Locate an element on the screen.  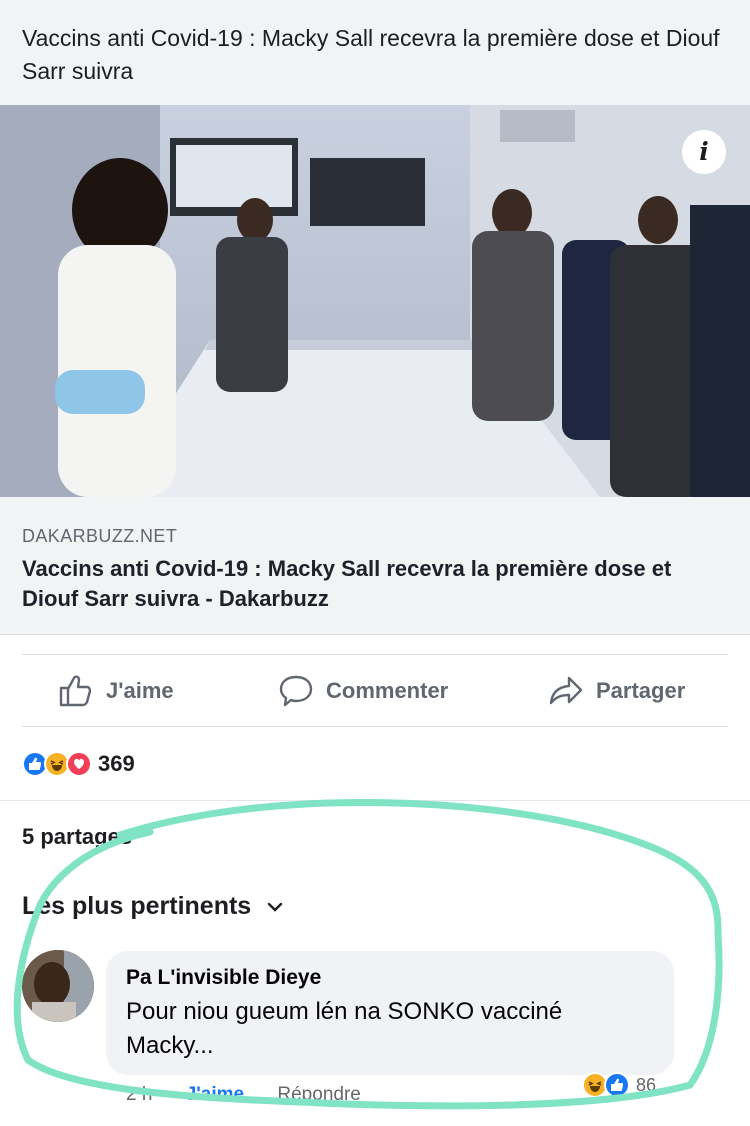
action-bar: J'aime Commenter Partager is located at coordinates (375, 691).